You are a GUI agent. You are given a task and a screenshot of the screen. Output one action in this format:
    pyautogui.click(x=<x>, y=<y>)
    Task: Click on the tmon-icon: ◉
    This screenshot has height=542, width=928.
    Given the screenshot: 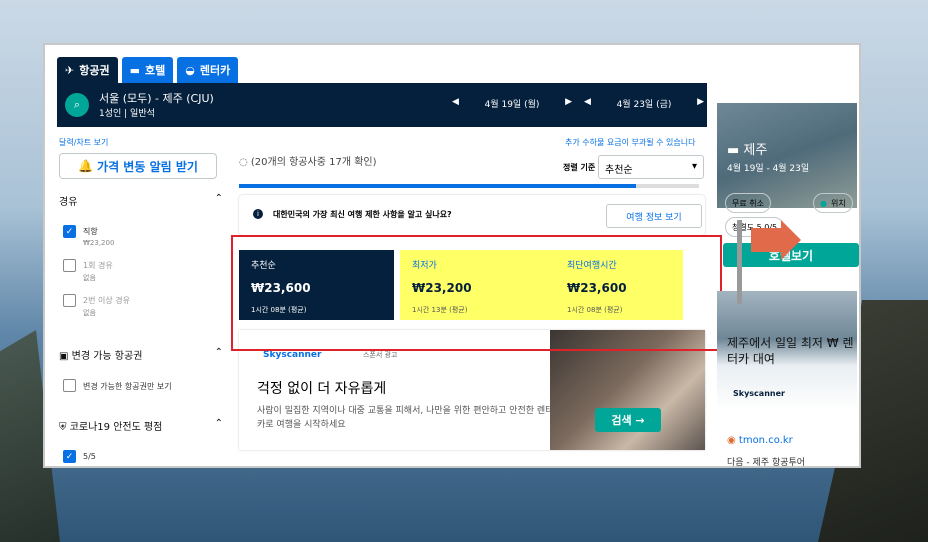 What is the action you would take?
    pyautogui.click(x=733, y=440)
    